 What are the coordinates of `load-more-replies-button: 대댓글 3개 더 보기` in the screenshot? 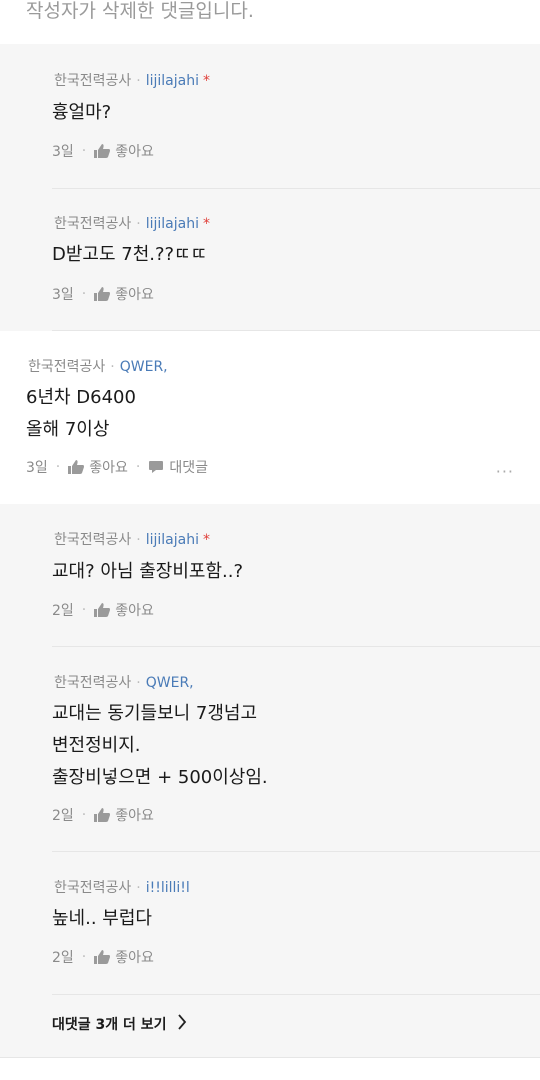 It's located at (119, 1024).